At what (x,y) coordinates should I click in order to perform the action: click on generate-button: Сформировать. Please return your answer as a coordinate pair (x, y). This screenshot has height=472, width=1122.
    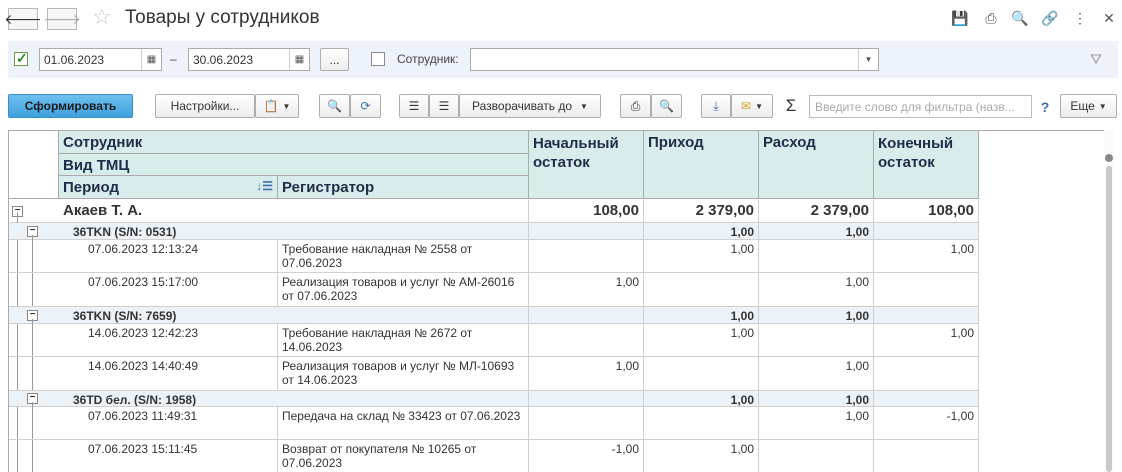
    Looking at the image, I should click on (70, 106).